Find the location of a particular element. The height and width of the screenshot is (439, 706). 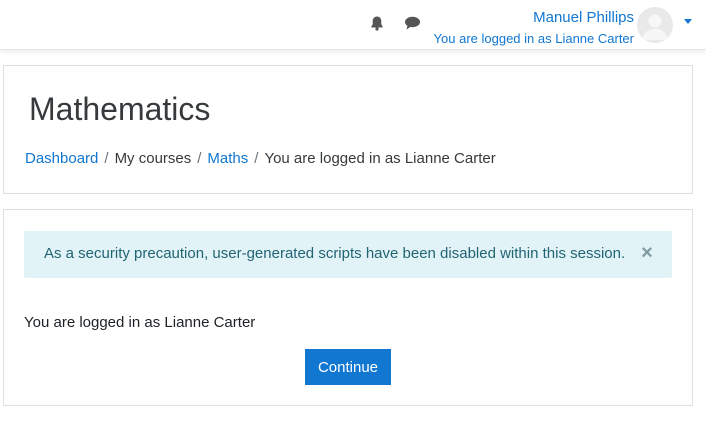

breadcrumb-dashboard: Dashboard is located at coordinates (61, 158).